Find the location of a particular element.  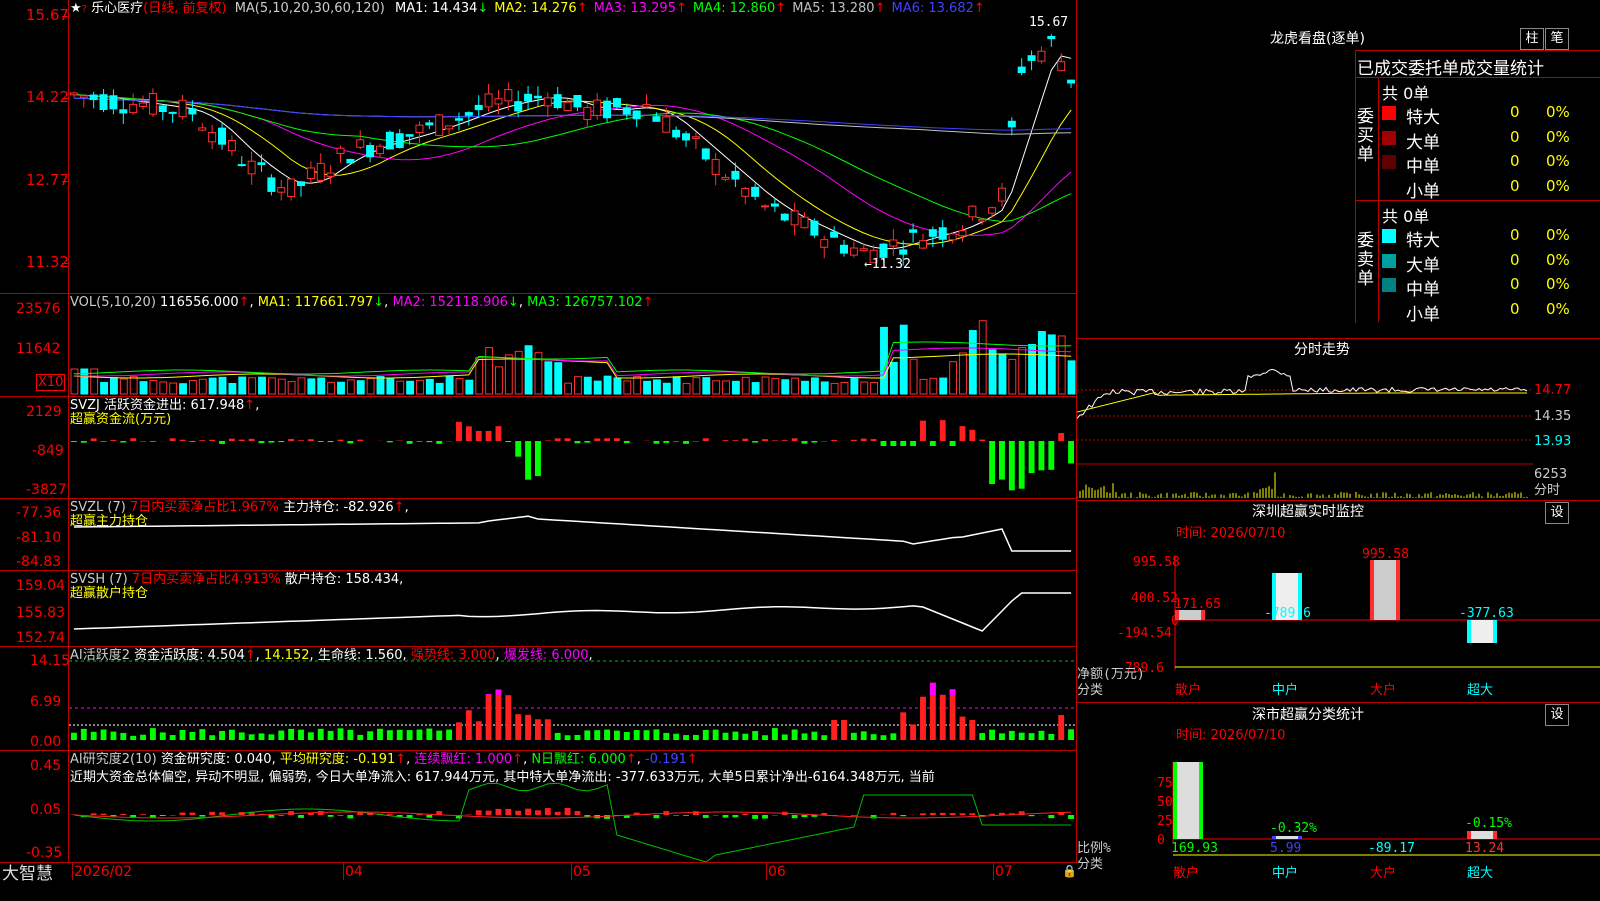

buy-row-swatch is located at coordinates (1389, 138).